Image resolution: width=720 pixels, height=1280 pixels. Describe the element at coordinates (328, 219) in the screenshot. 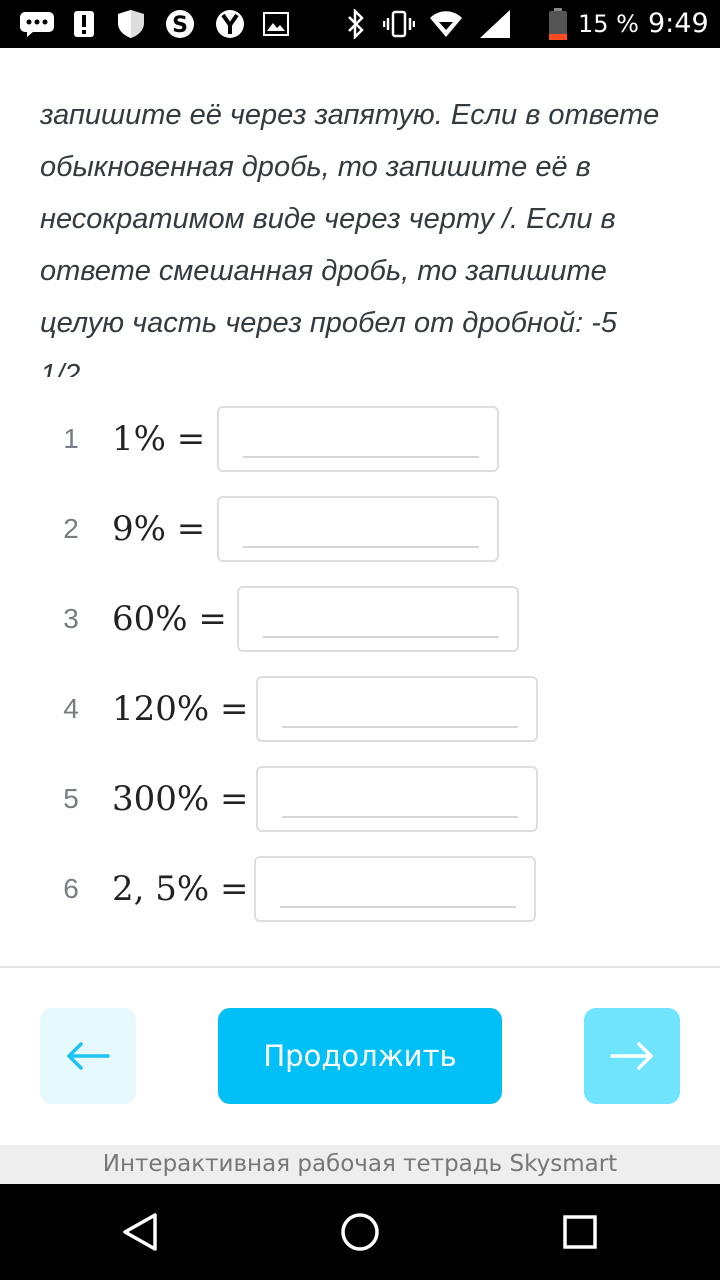

I see `instruction-line: несократимом виде через черту /. Если в` at that location.